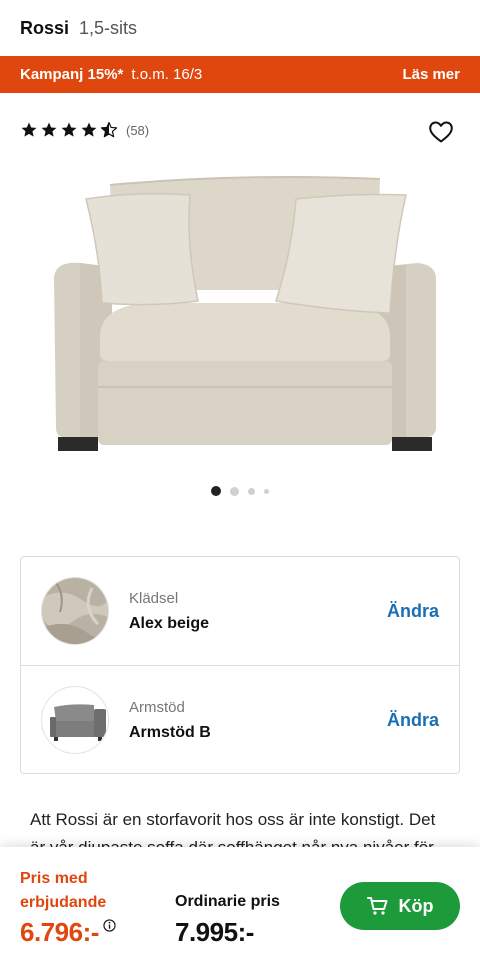  I want to click on info-icon, so click(109, 925).